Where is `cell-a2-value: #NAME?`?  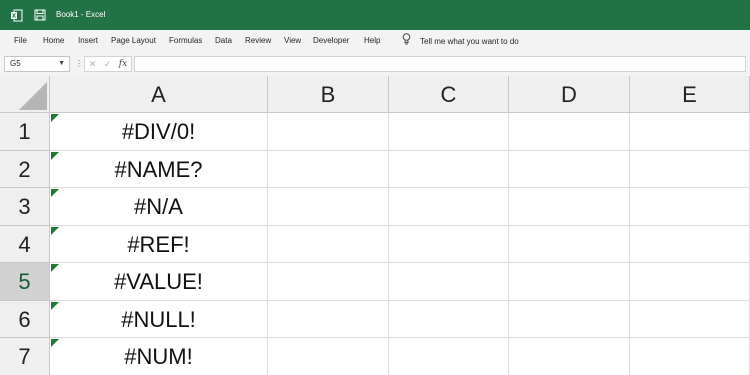 cell-a2-value: #NAME? is located at coordinates (158, 169).